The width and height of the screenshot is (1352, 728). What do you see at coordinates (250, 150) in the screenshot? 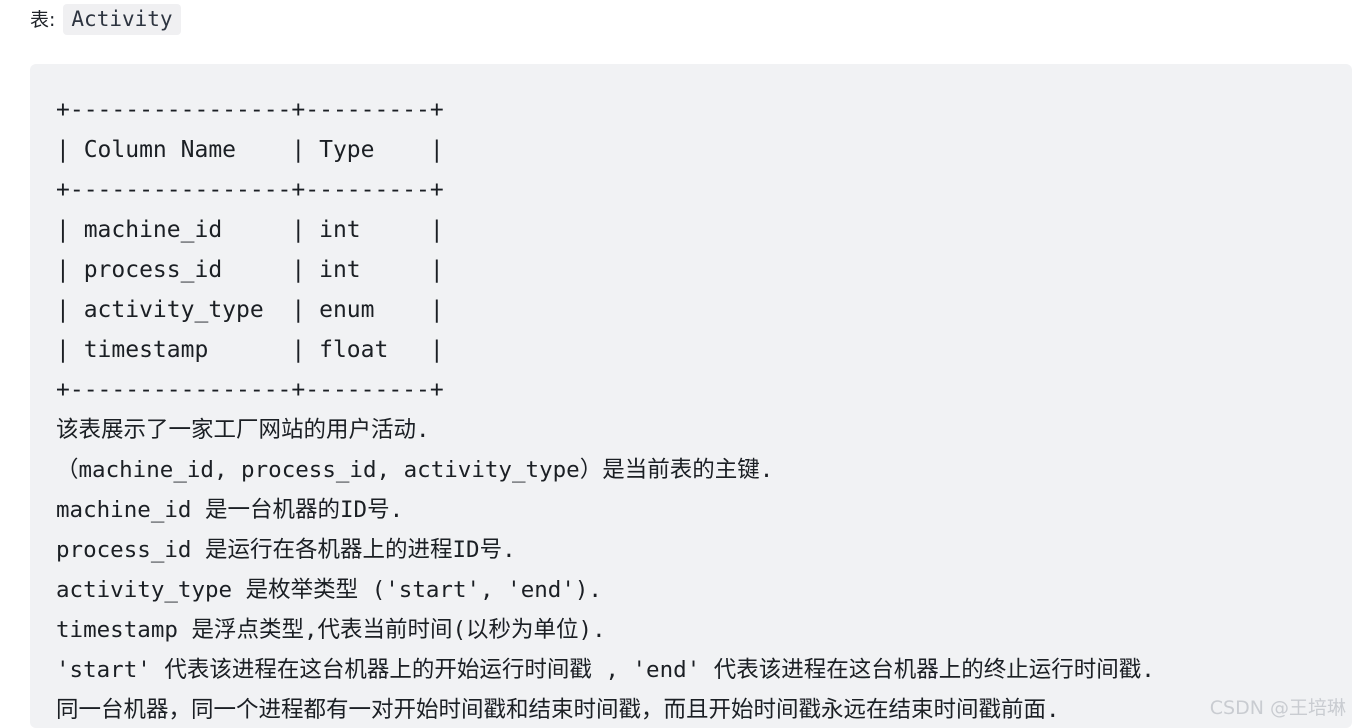
I see `ascii-table-row: | Column Name | Type |` at bounding box center [250, 150].